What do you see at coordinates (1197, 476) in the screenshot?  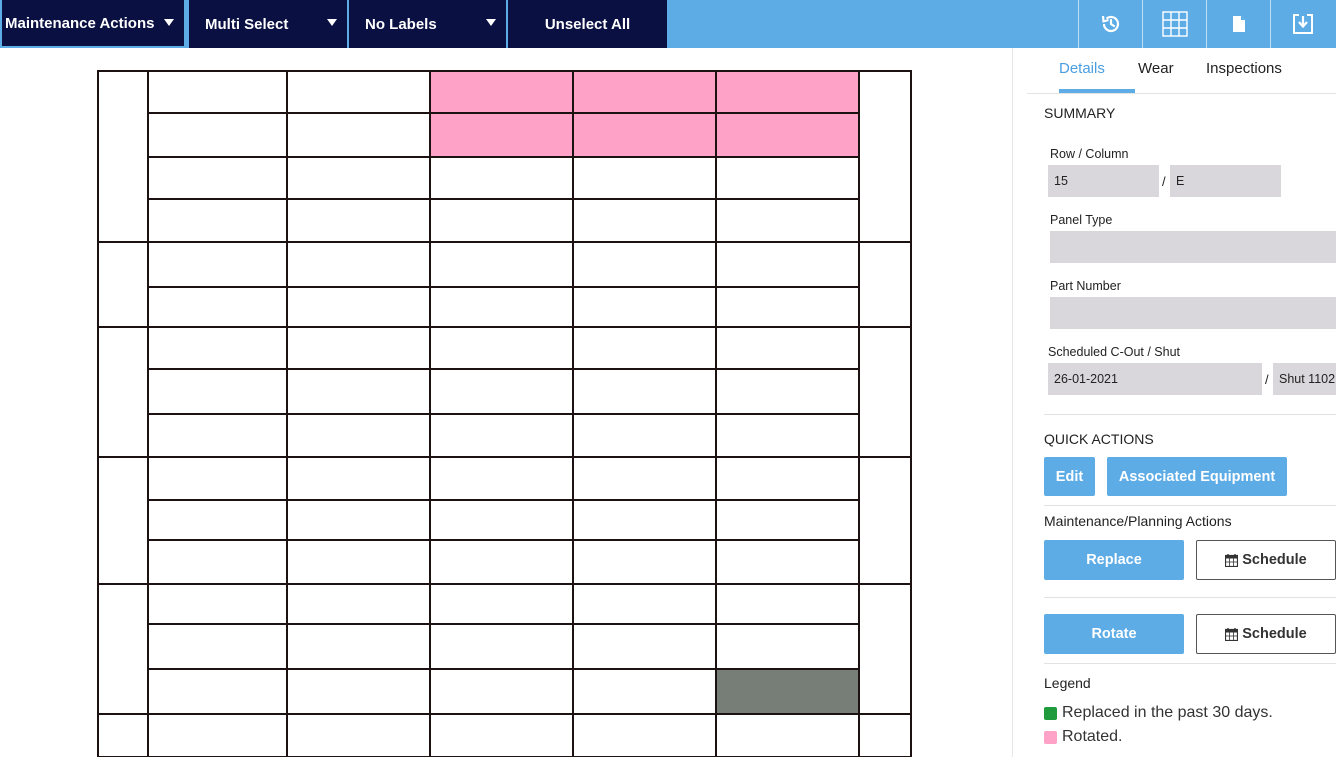 I see `associated-equipment-button: Associated Equipment` at bounding box center [1197, 476].